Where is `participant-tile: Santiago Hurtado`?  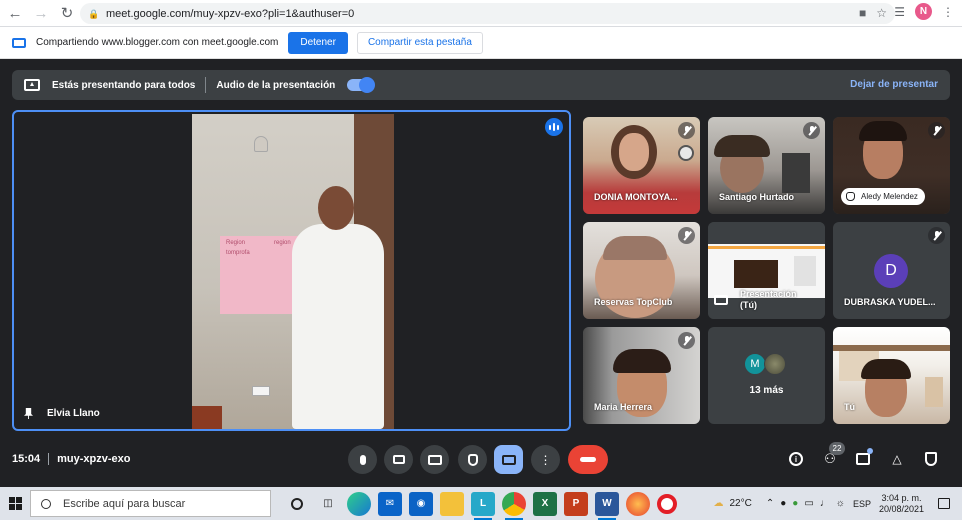
participant-tile: Santiago Hurtado is located at coordinates (766, 165).